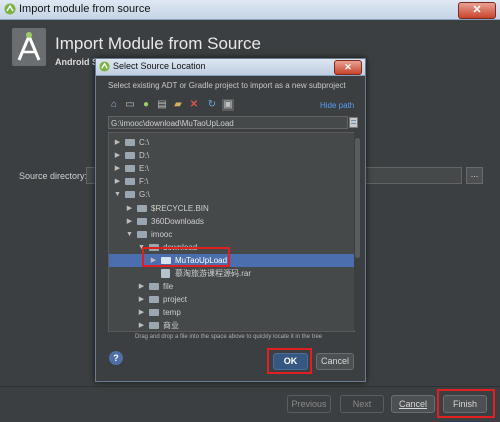 Image resolution: width=500 pixels, height=422 pixels. What do you see at coordinates (231, 155) in the screenshot?
I see `tree-folder-item: ▶ D:\` at bounding box center [231, 155].